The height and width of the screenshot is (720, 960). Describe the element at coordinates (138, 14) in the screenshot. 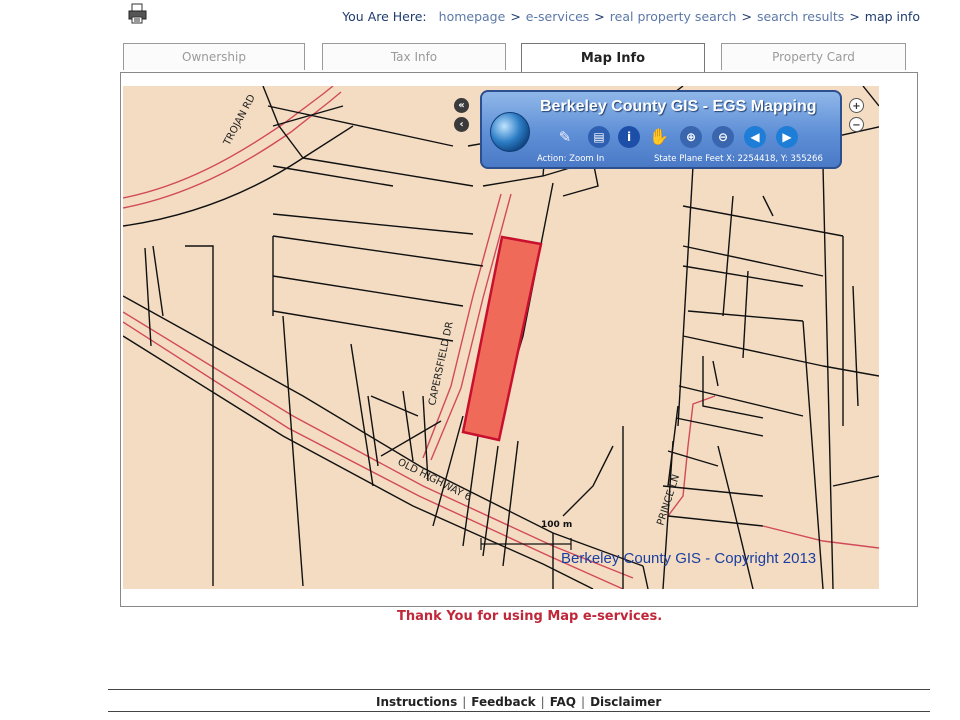

I see `printer-icon` at that location.